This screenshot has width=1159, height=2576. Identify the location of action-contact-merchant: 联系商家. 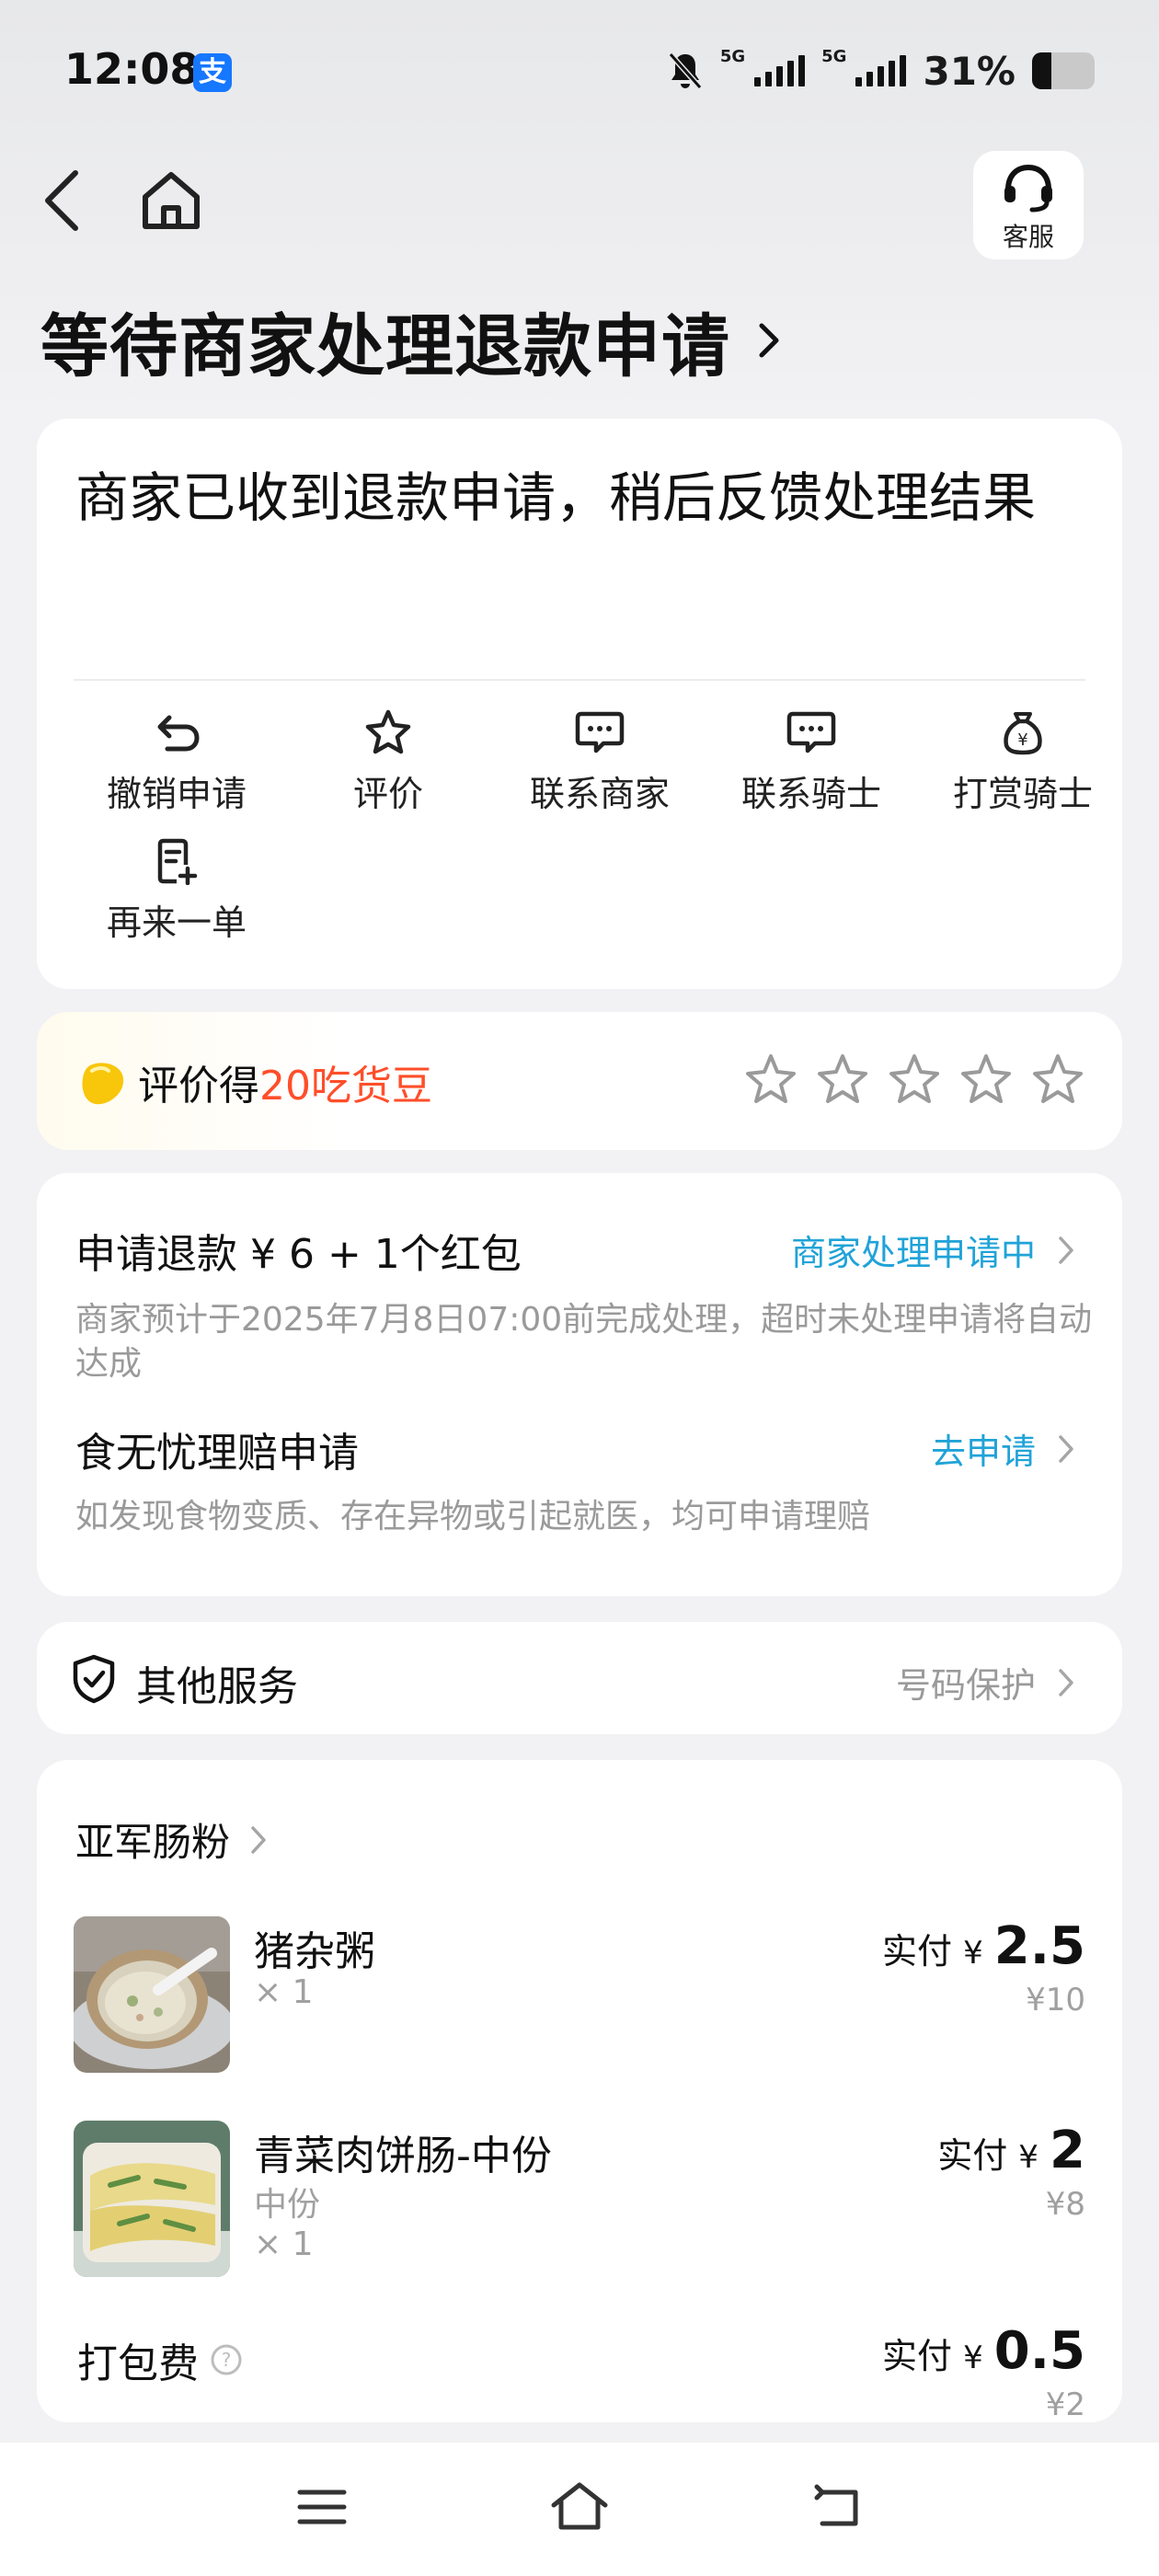
(600, 762).